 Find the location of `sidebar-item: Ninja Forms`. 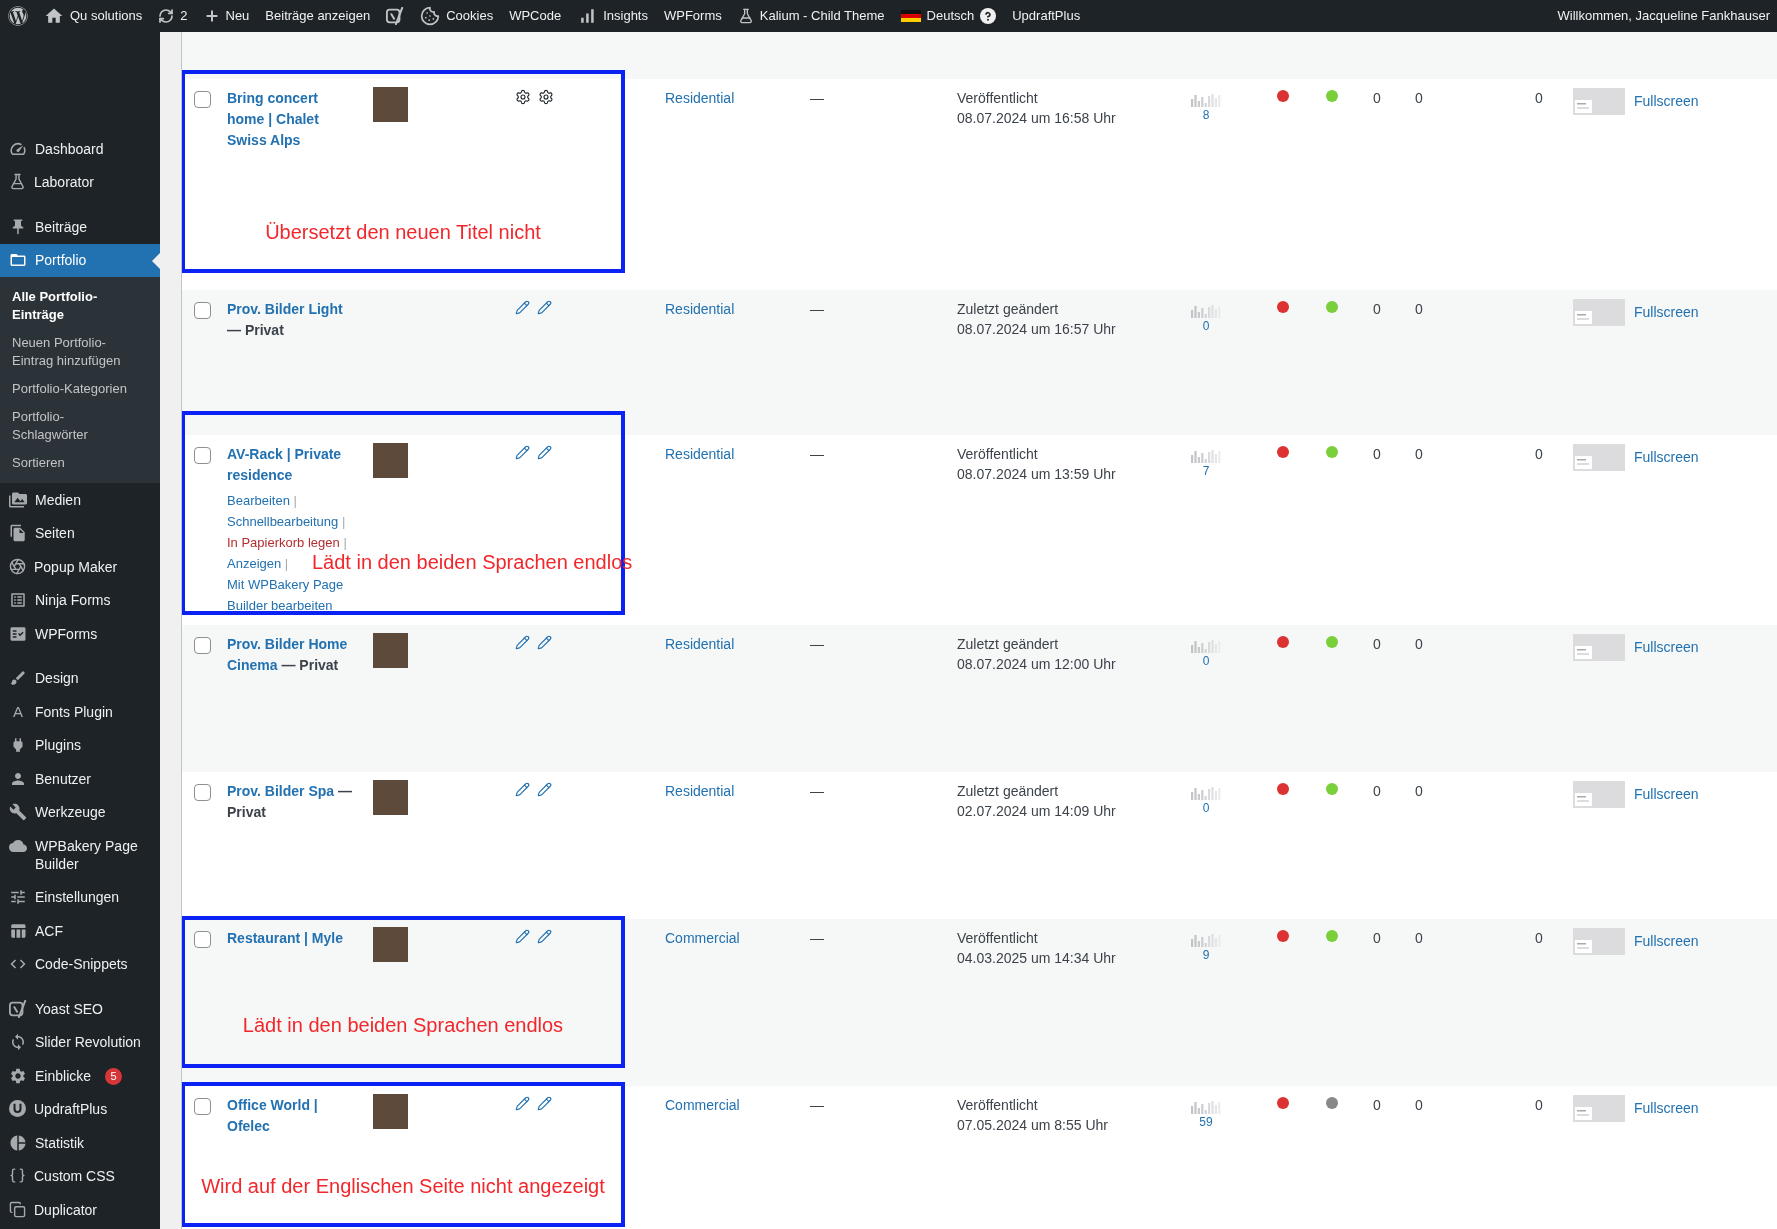

sidebar-item: Ninja Forms is located at coordinates (80, 600).